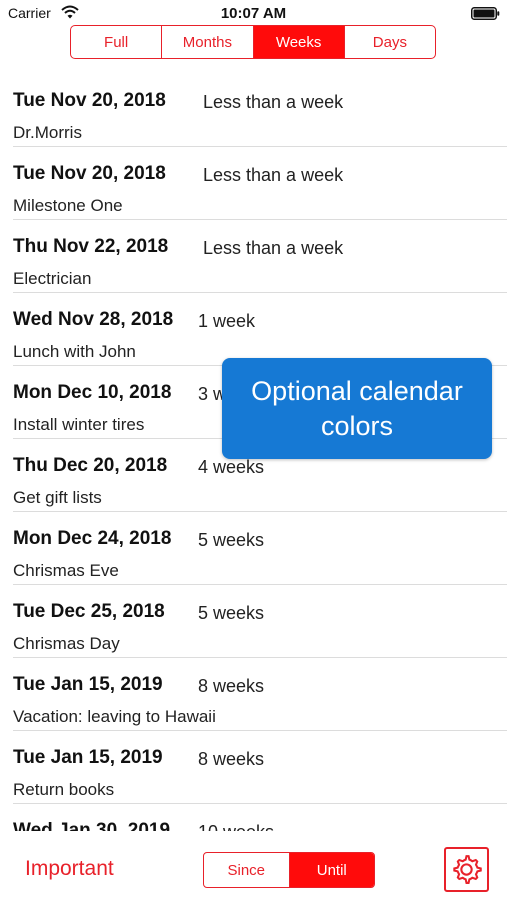 This screenshot has width=507, height=900. What do you see at coordinates (92, 538) in the screenshot?
I see `event-date: Mon Dec 24, 2018` at bounding box center [92, 538].